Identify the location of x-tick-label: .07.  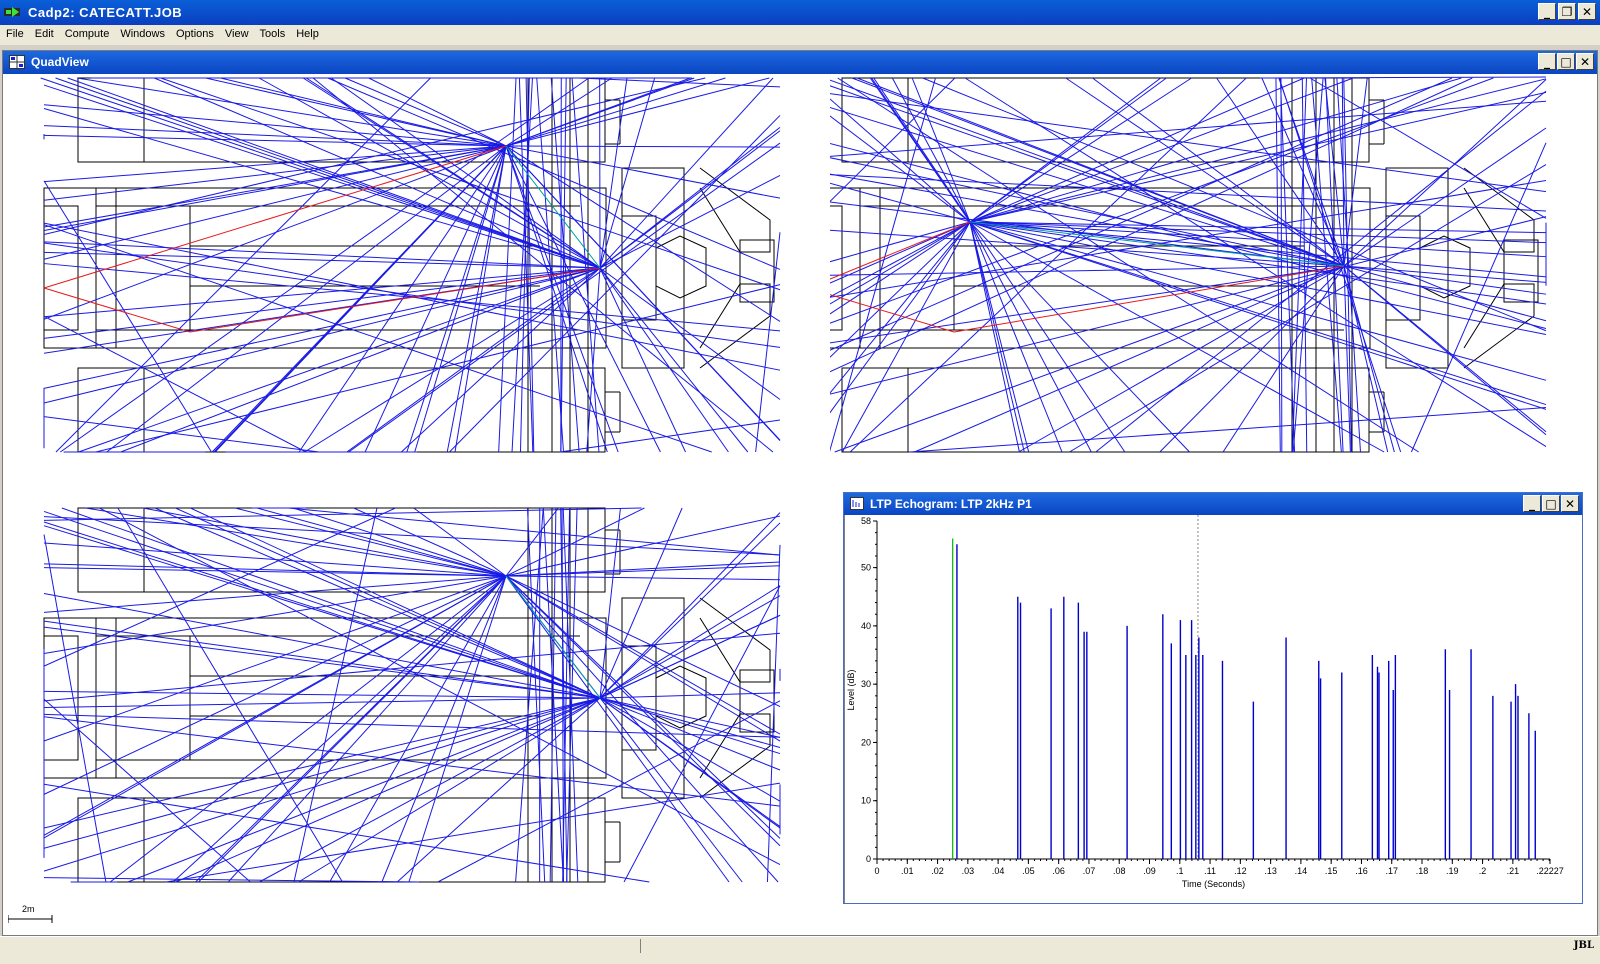
(1089, 871).